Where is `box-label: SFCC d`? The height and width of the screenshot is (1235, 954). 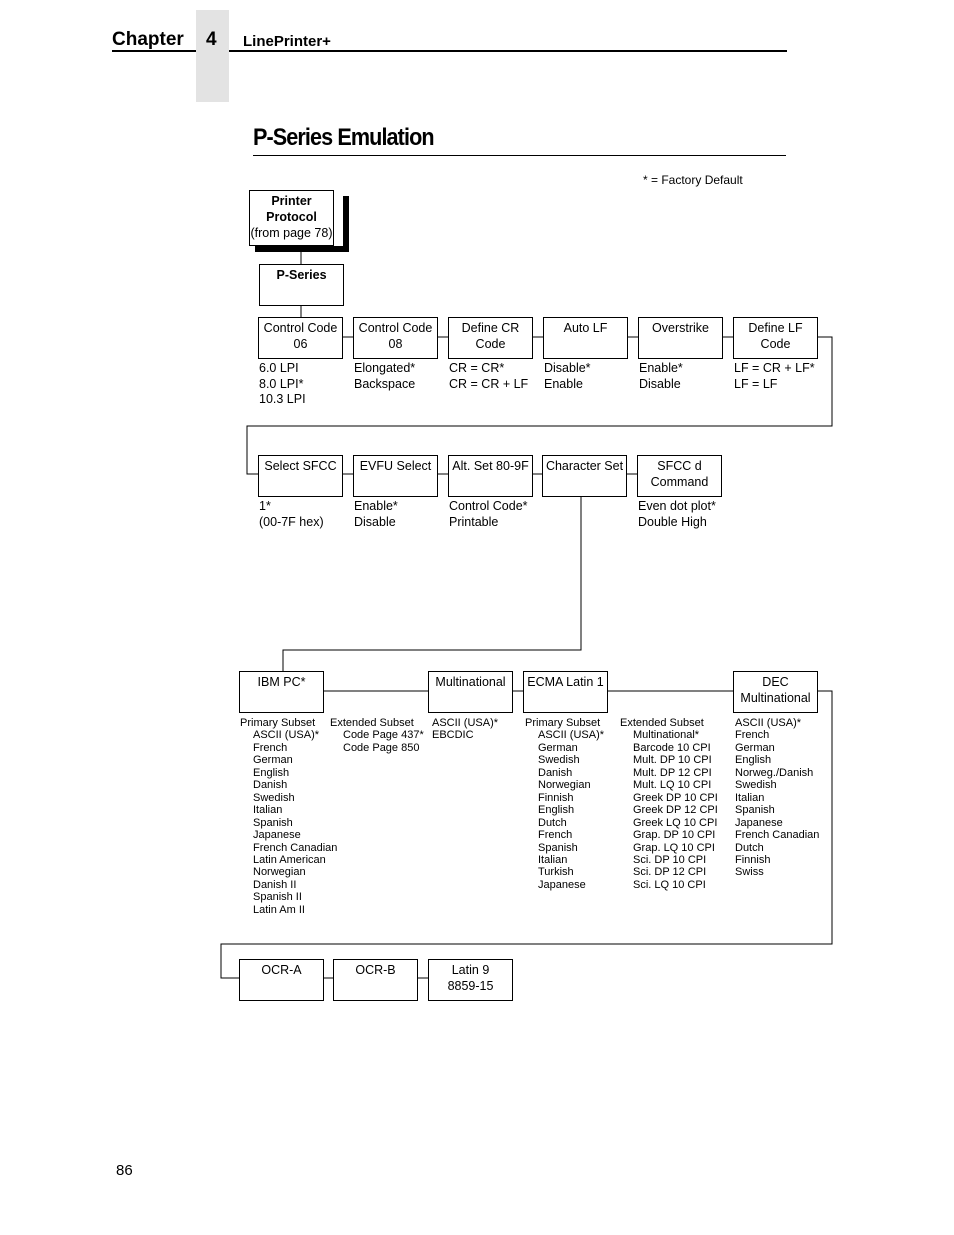
box-label: SFCC d is located at coordinates (679, 466).